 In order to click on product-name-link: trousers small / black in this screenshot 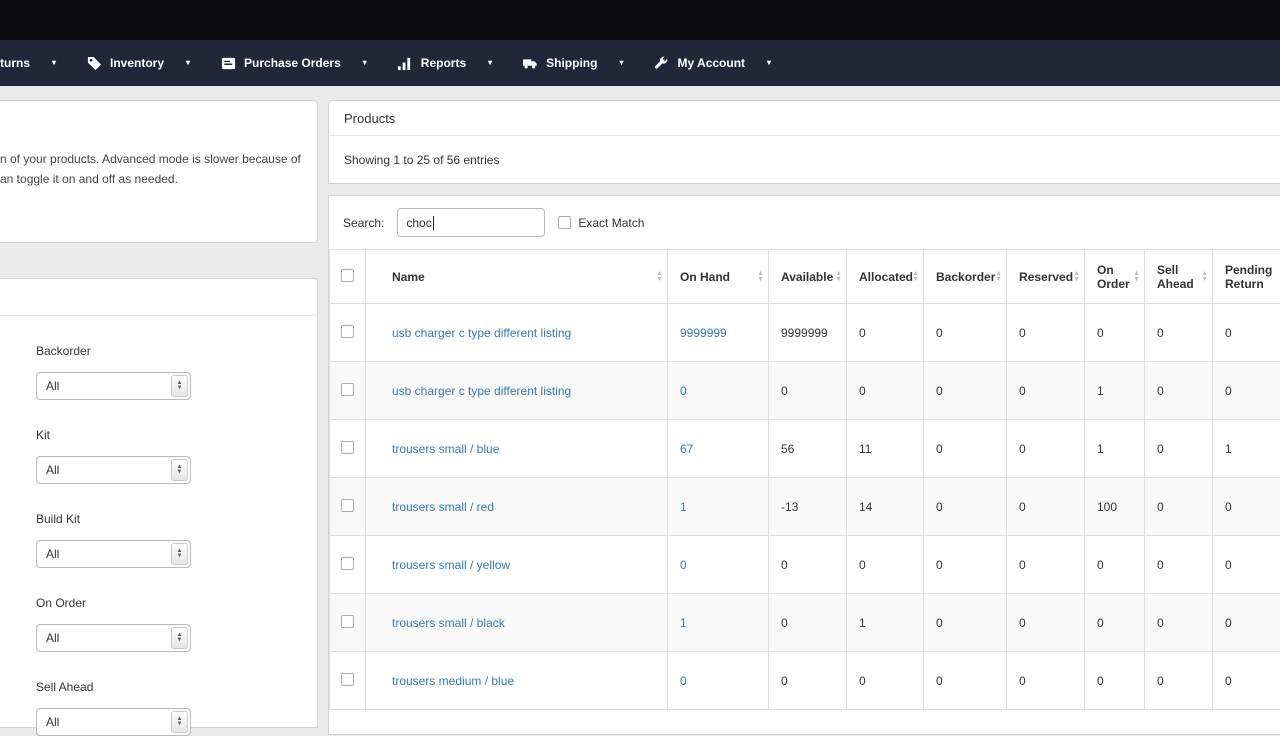, I will do `click(448, 623)`.